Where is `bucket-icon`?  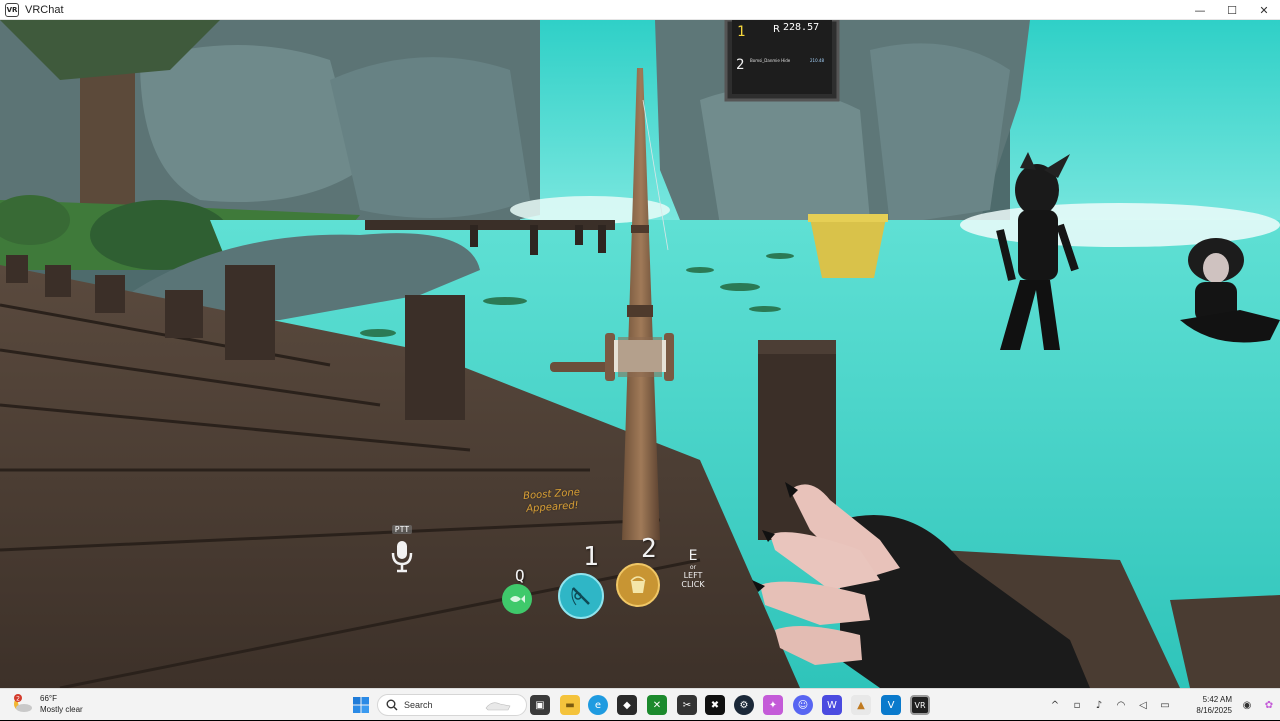 bucket-icon is located at coordinates (638, 584).